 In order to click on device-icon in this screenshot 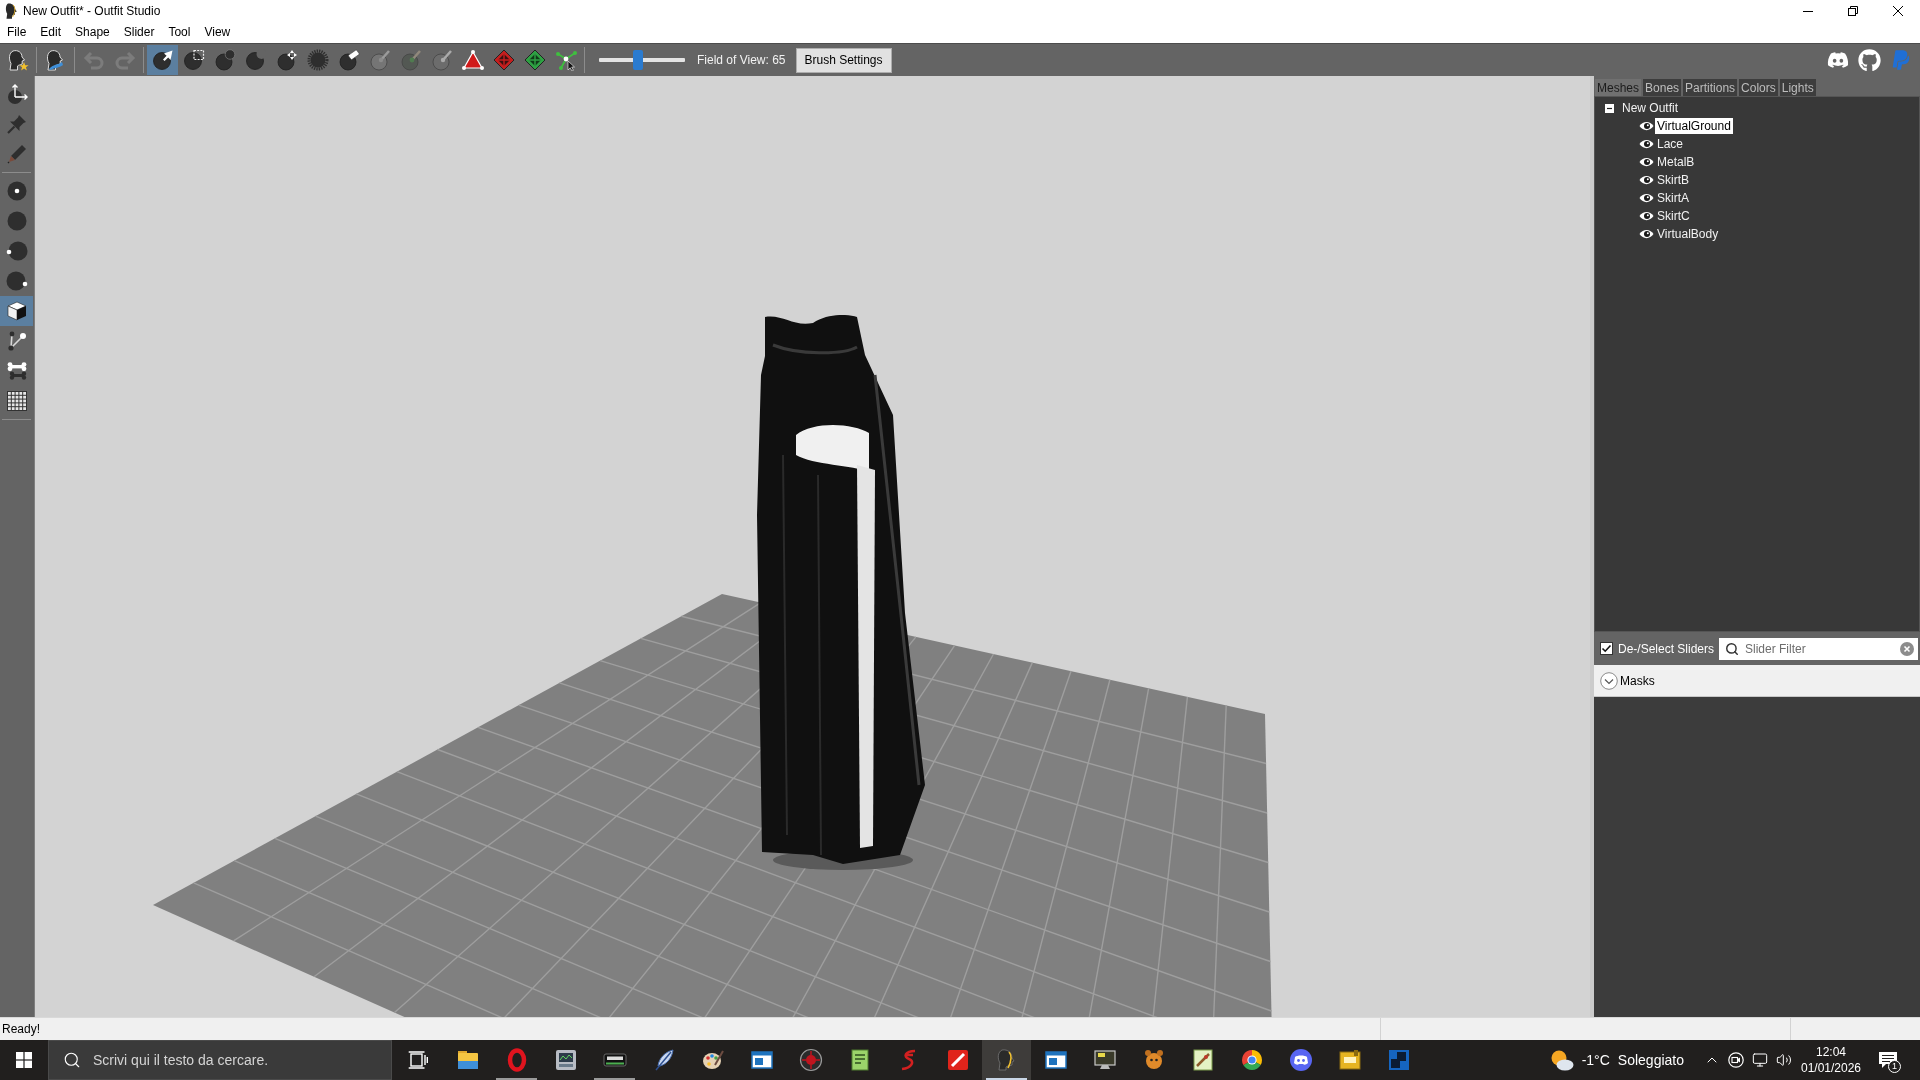, I will do `click(565, 1060)`.